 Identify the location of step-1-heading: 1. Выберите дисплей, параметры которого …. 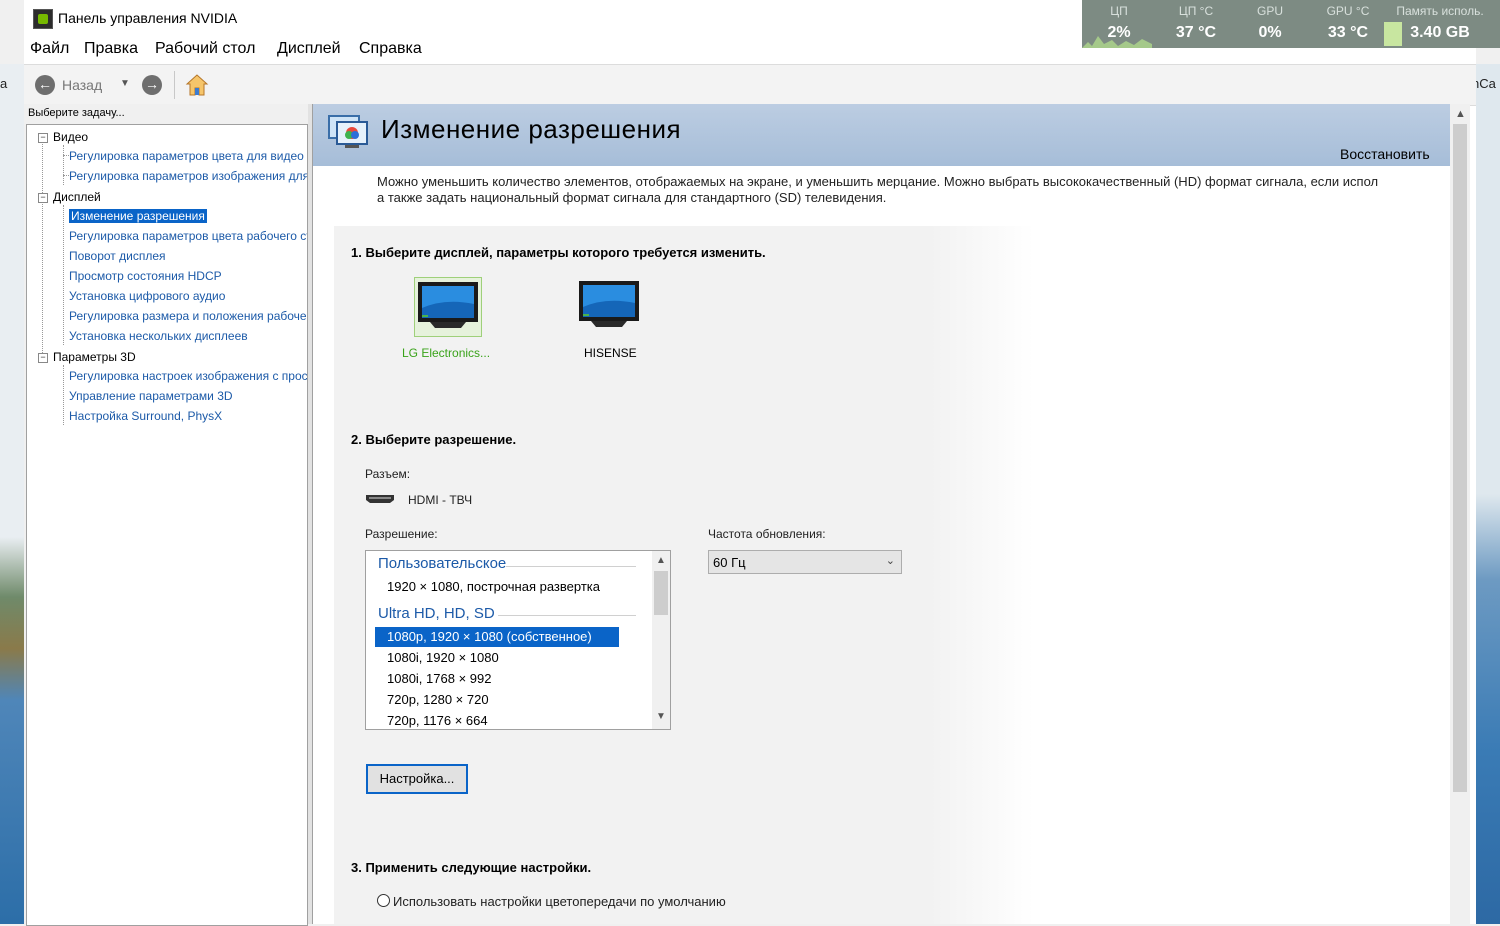
(558, 252).